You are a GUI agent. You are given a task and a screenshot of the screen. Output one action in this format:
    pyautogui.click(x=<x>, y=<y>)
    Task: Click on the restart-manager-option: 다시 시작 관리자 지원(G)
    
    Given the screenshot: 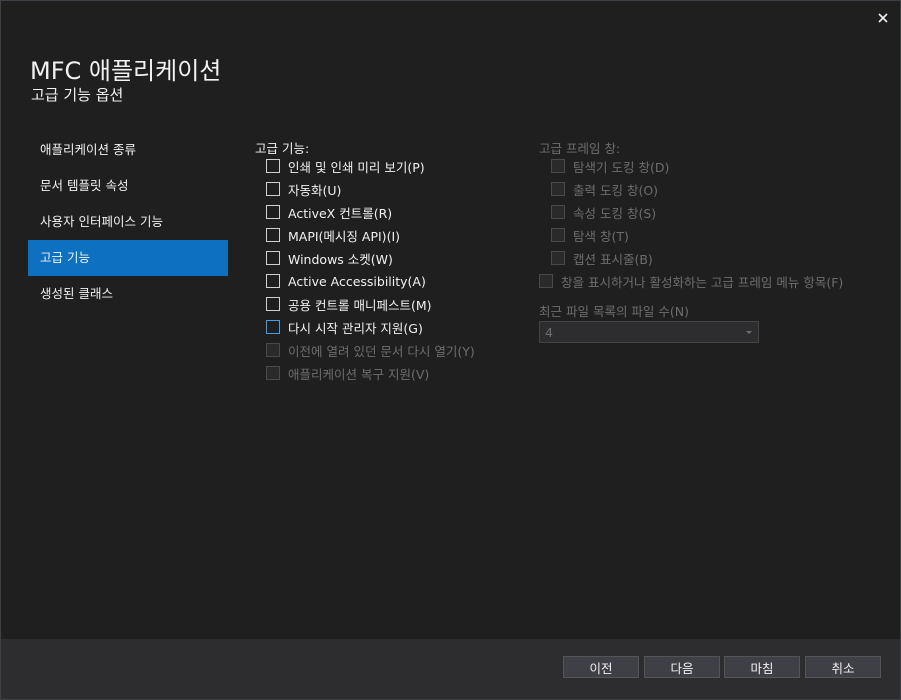 What is the action you would take?
    pyautogui.click(x=344, y=327)
    